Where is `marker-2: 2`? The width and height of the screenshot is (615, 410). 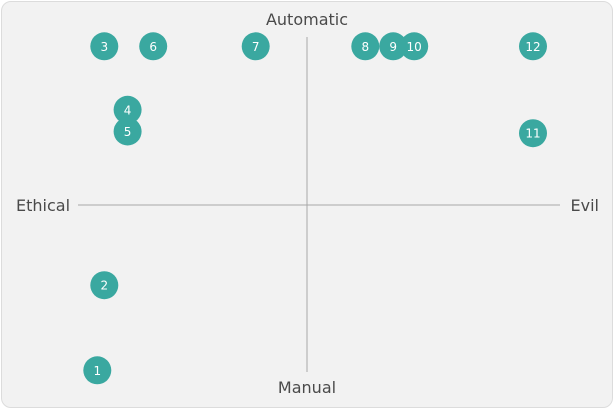
marker-2: 2 is located at coordinates (104, 285).